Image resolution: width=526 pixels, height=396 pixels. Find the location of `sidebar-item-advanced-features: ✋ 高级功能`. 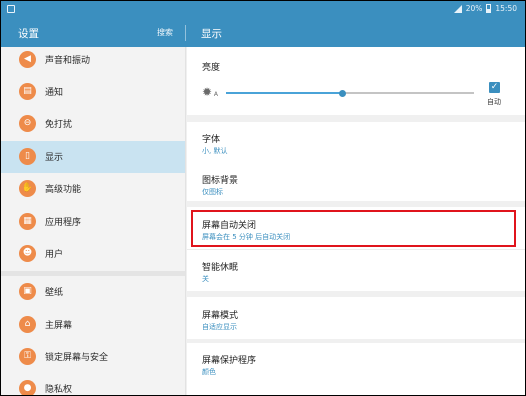

sidebar-item-advanced-features: ✋ 高级功能 is located at coordinates (93, 189).